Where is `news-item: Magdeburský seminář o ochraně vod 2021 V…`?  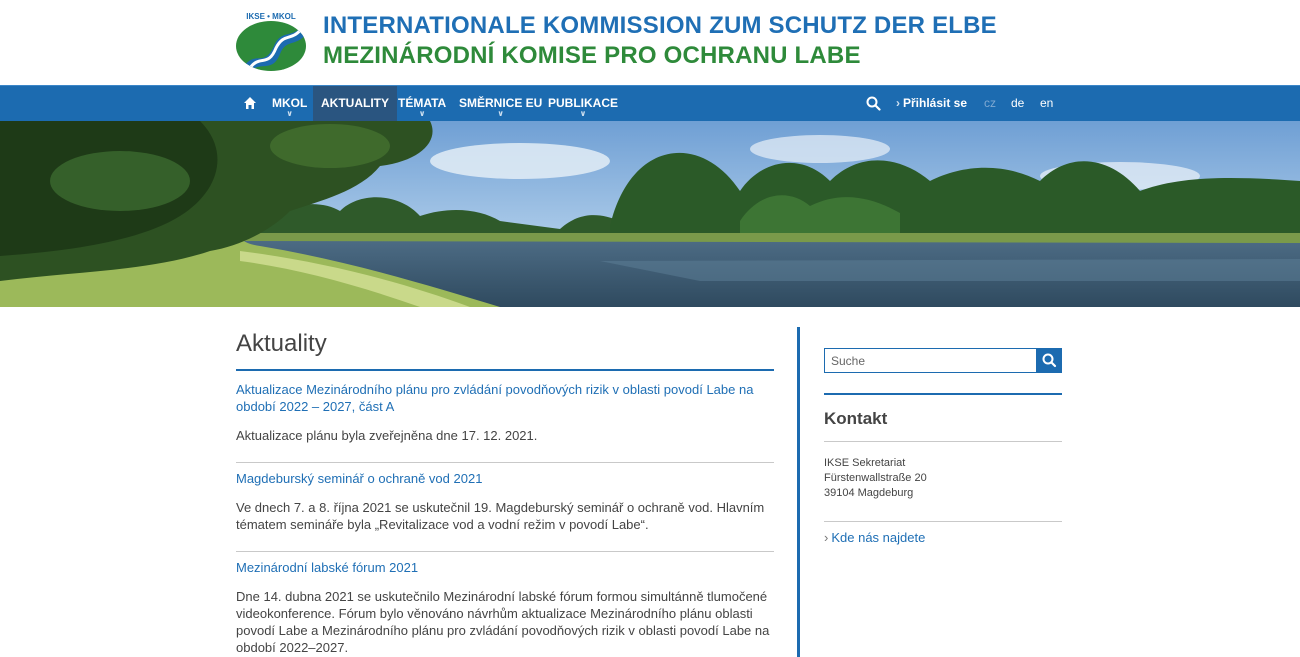
news-item: Magdeburský seminář o ochraně vod 2021 V… is located at coordinates (505, 501).